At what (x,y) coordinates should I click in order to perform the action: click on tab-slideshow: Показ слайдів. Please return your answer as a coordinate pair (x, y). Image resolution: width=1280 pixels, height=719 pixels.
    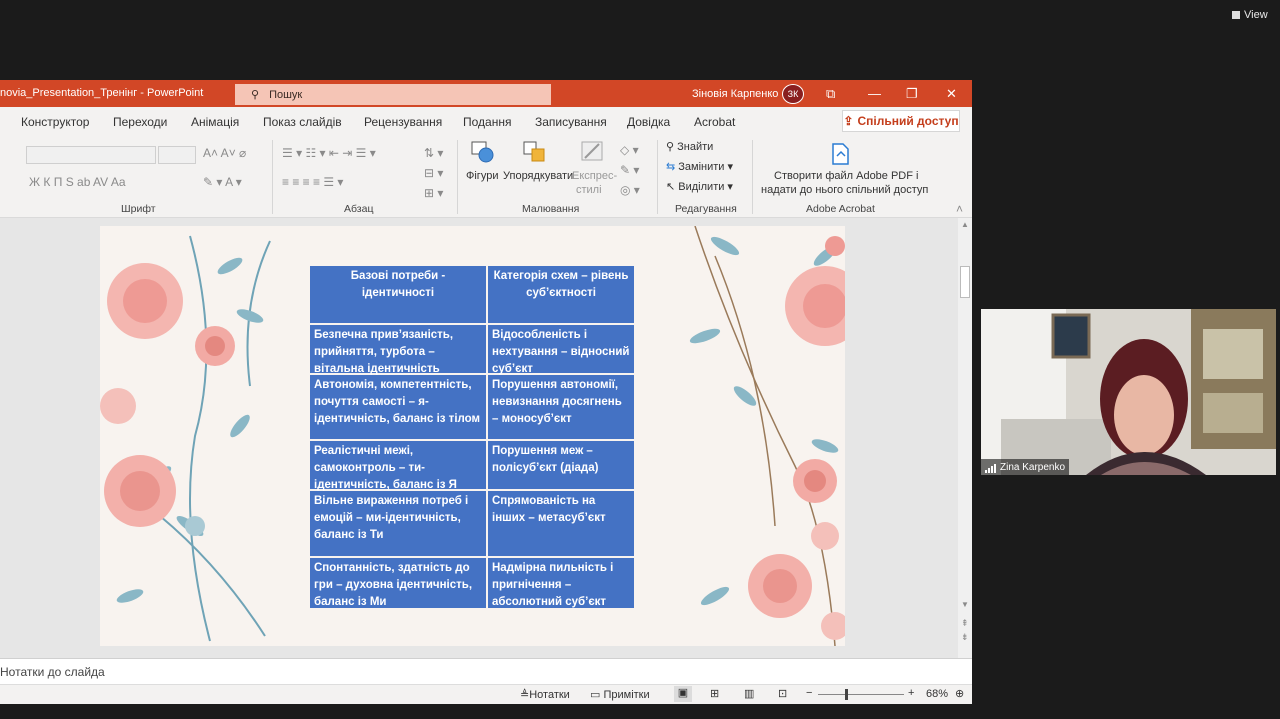
    Looking at the image, I should click on (302, 122).